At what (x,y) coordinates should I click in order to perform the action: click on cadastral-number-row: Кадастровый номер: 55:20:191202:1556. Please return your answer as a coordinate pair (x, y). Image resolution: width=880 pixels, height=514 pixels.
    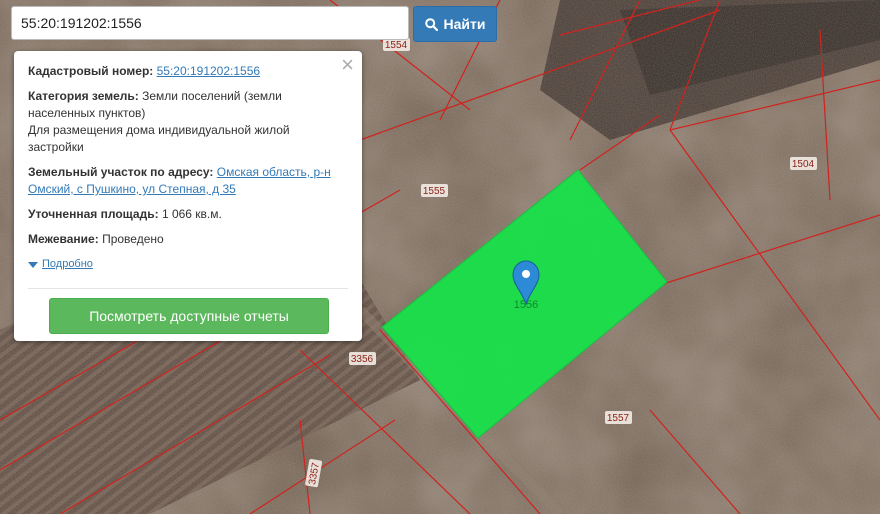
    Looking at the image, I should click on (188, 71).